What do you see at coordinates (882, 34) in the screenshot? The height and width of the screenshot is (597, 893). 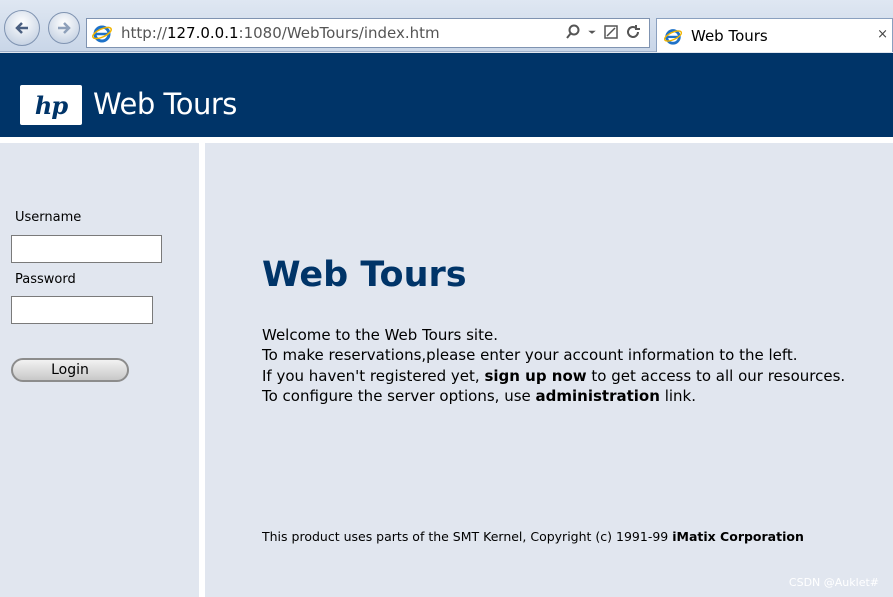 I see `tab-close-button: ×` at bounding box center [882, 34].